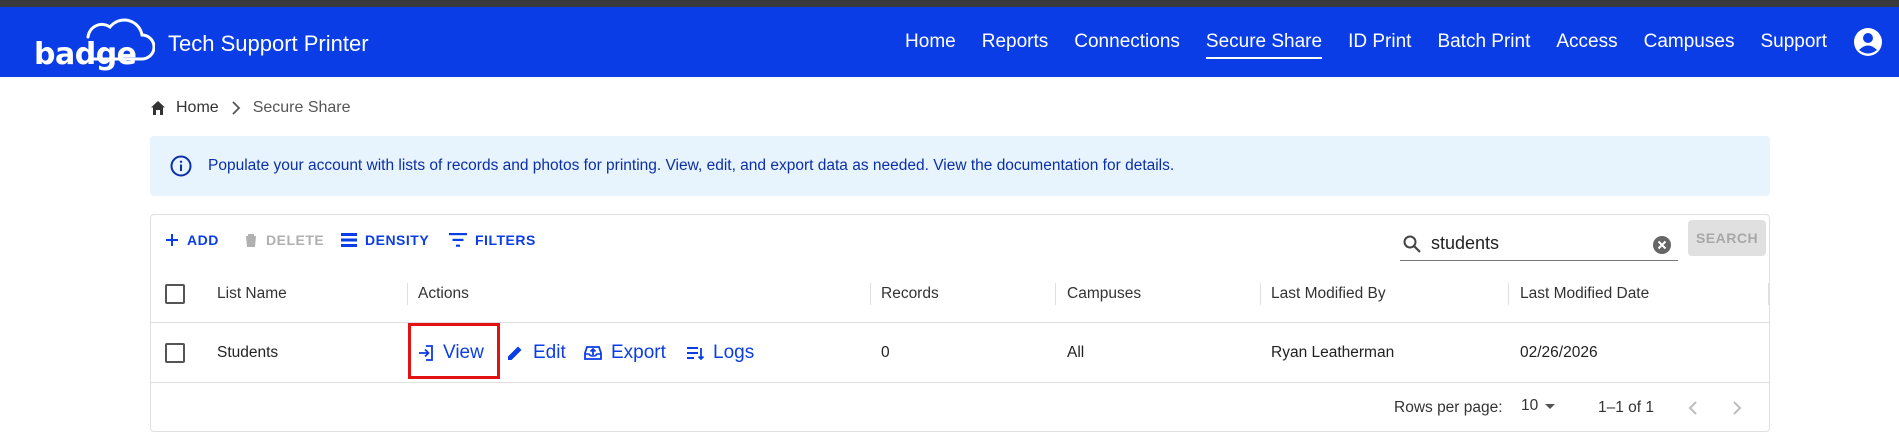 The image size is (1899, 433). What do you see at coordinates (1737, 408) in the screenshot?
I see `next-page-icon` at bounding box center [1737, 408].